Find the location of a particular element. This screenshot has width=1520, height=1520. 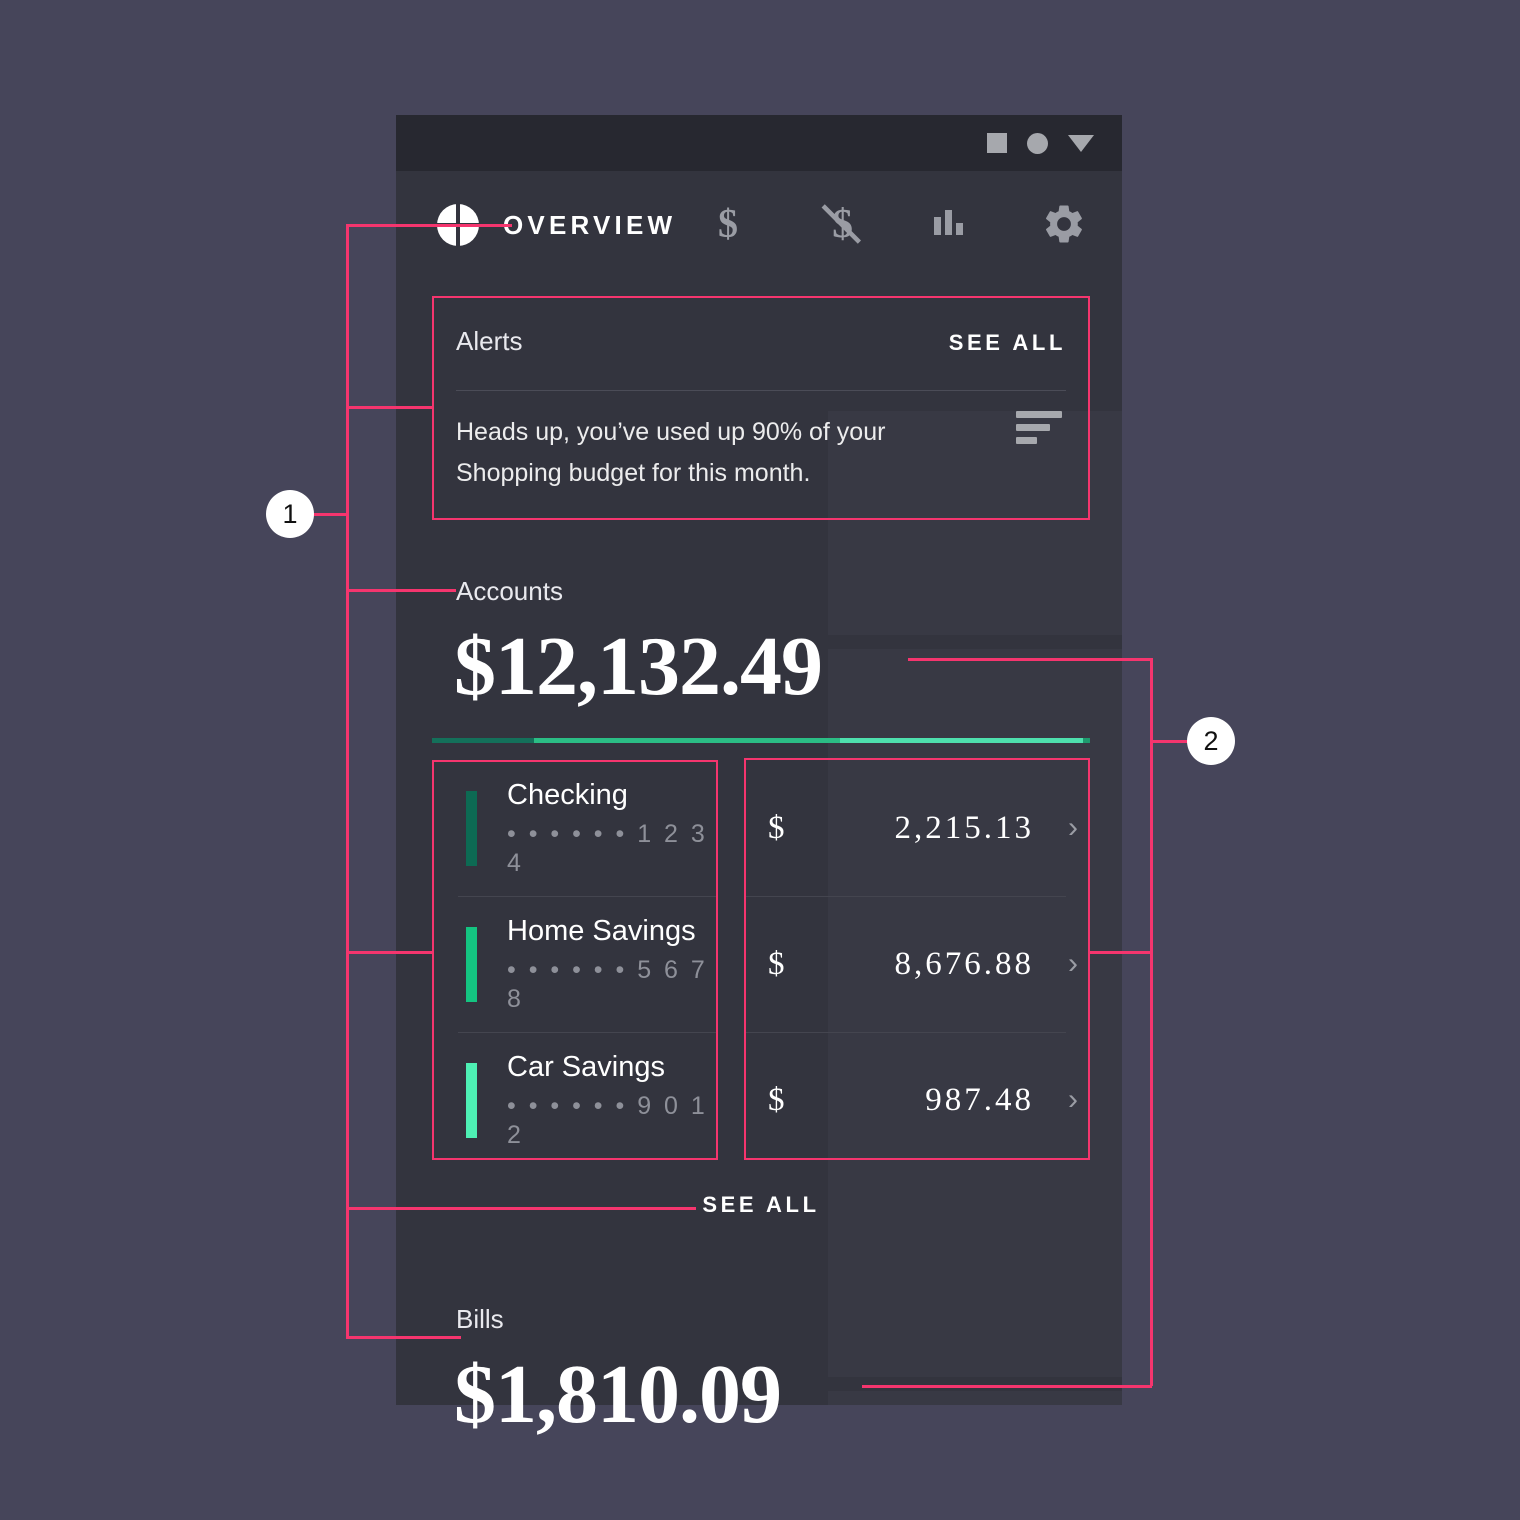

account-text: Checking • • • • • • 1 2 3 4 is located at coordinates (612, 828).